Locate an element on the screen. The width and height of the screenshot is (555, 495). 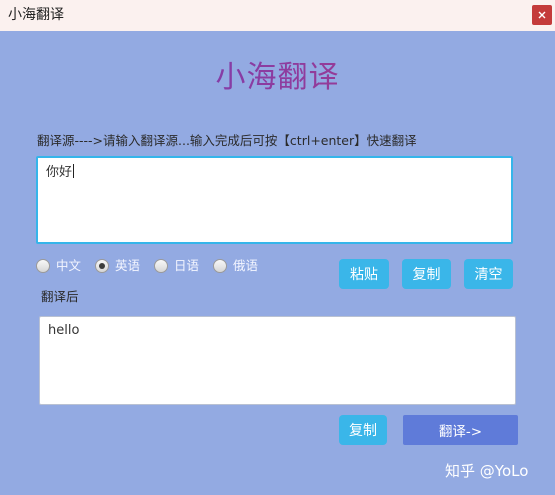
radio-russian is located at coordinates (220, 266).